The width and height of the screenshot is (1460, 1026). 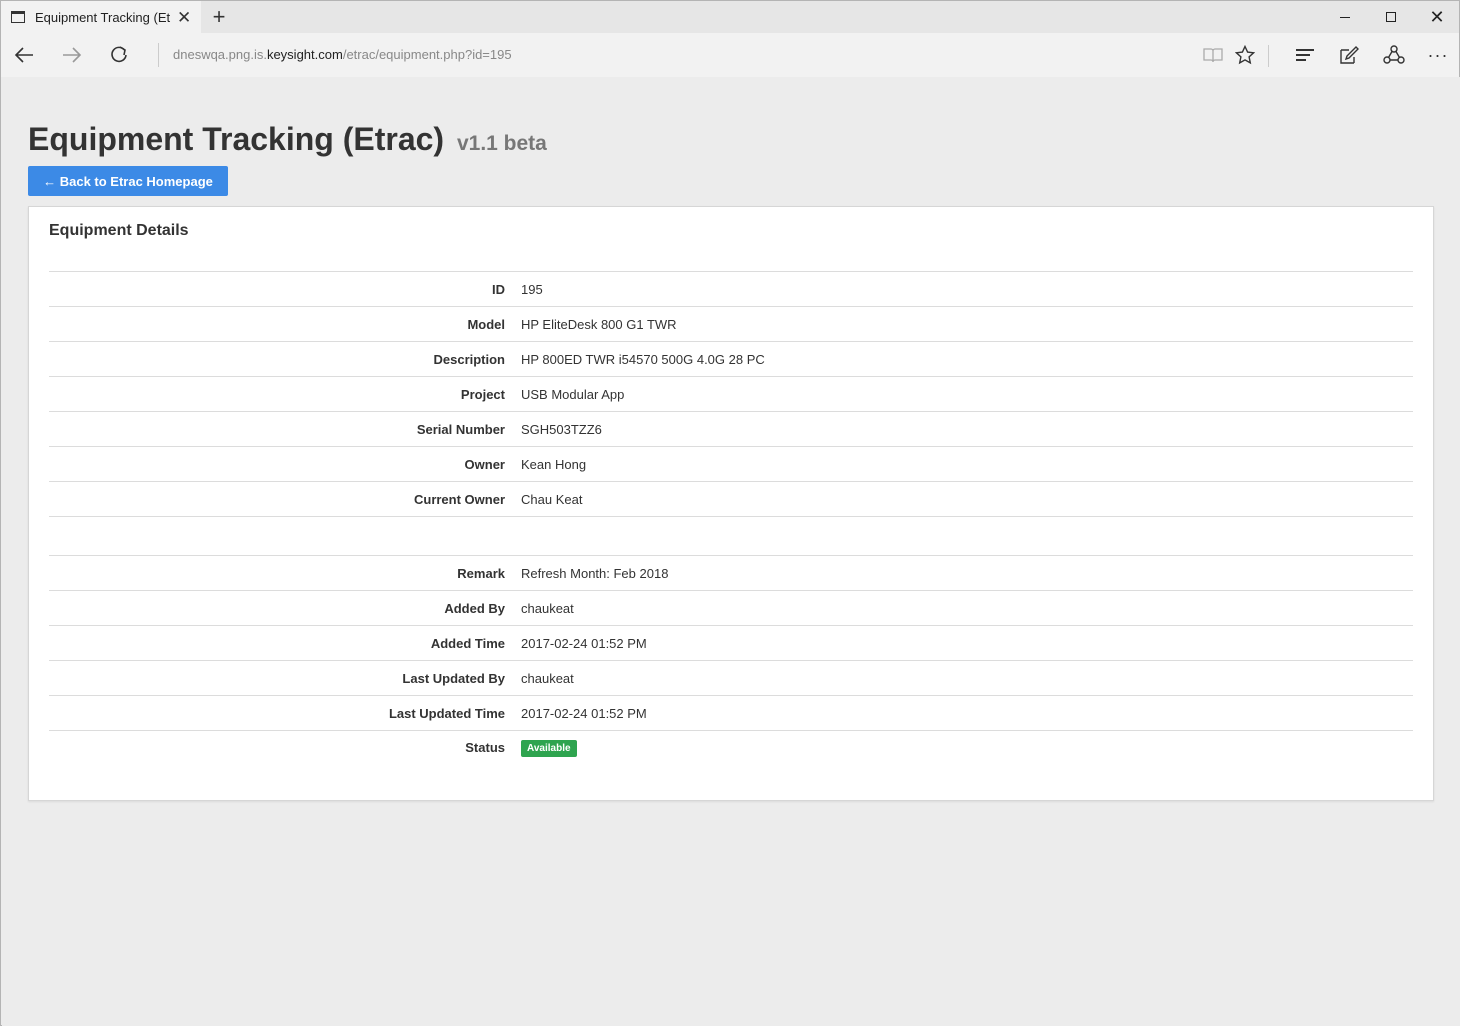 What do you see at coordinates (72, 55) in the screenshot?
I see `forward-arrow-icon` at bounding box center [72, 55].